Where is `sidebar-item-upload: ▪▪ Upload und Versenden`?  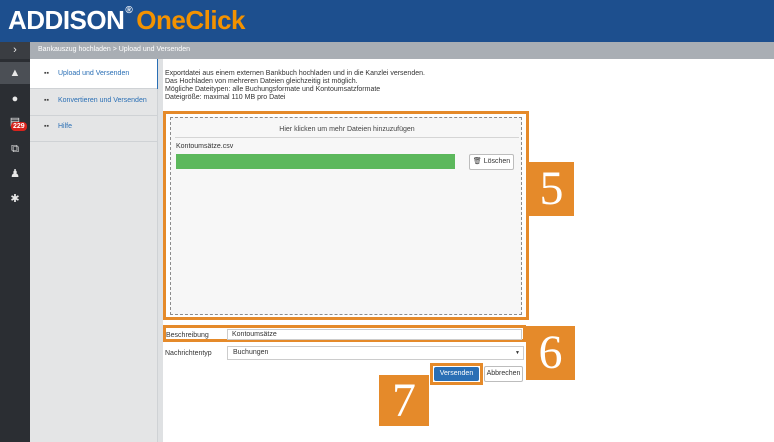 sidebar-item-upload: ▪▪ Upload und Versenden is located at coordinates (95, 74).